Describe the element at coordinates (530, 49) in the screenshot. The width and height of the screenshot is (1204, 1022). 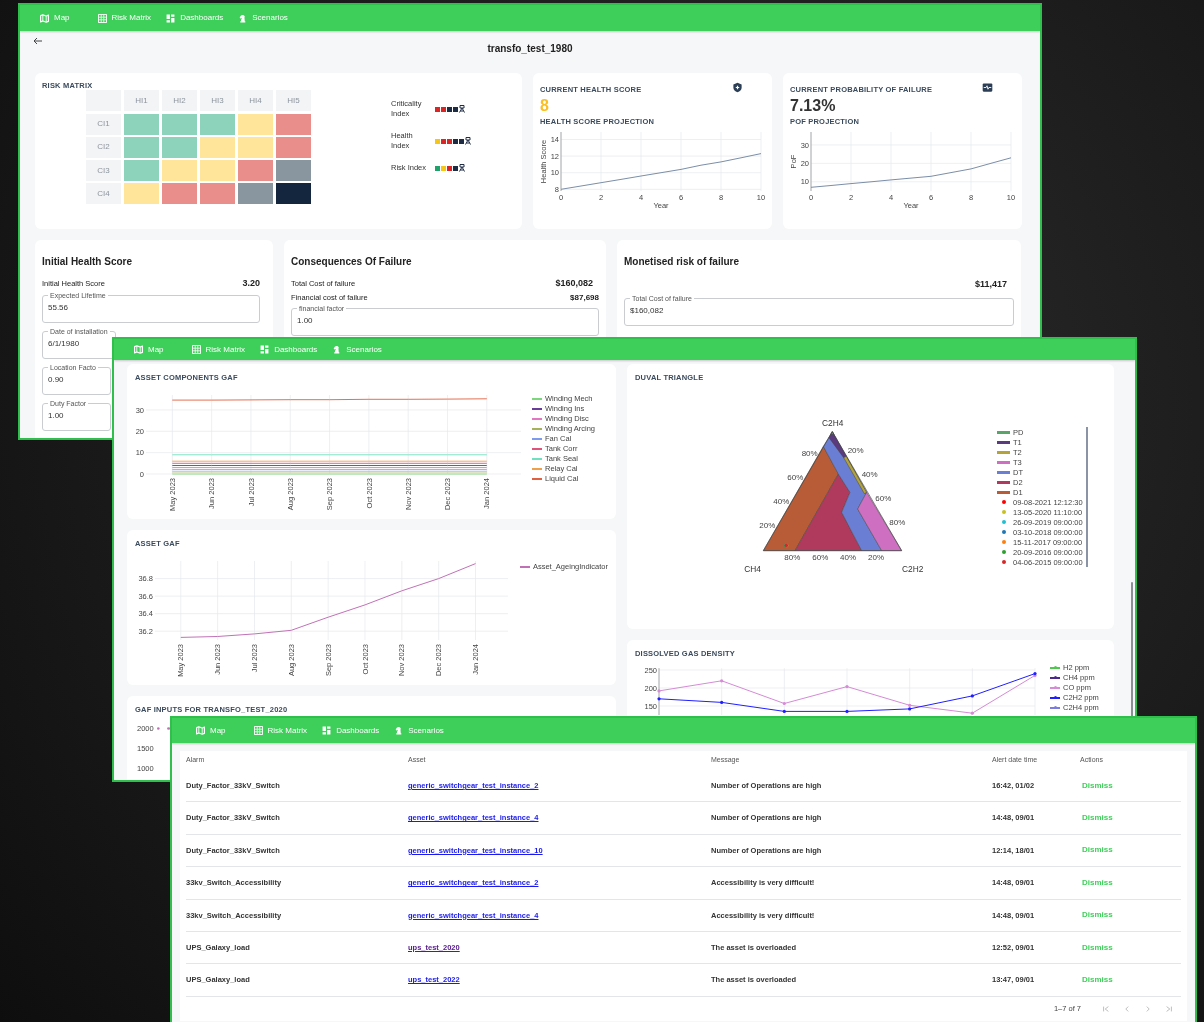
I see `page-title: transfo_test_1980` at that location.